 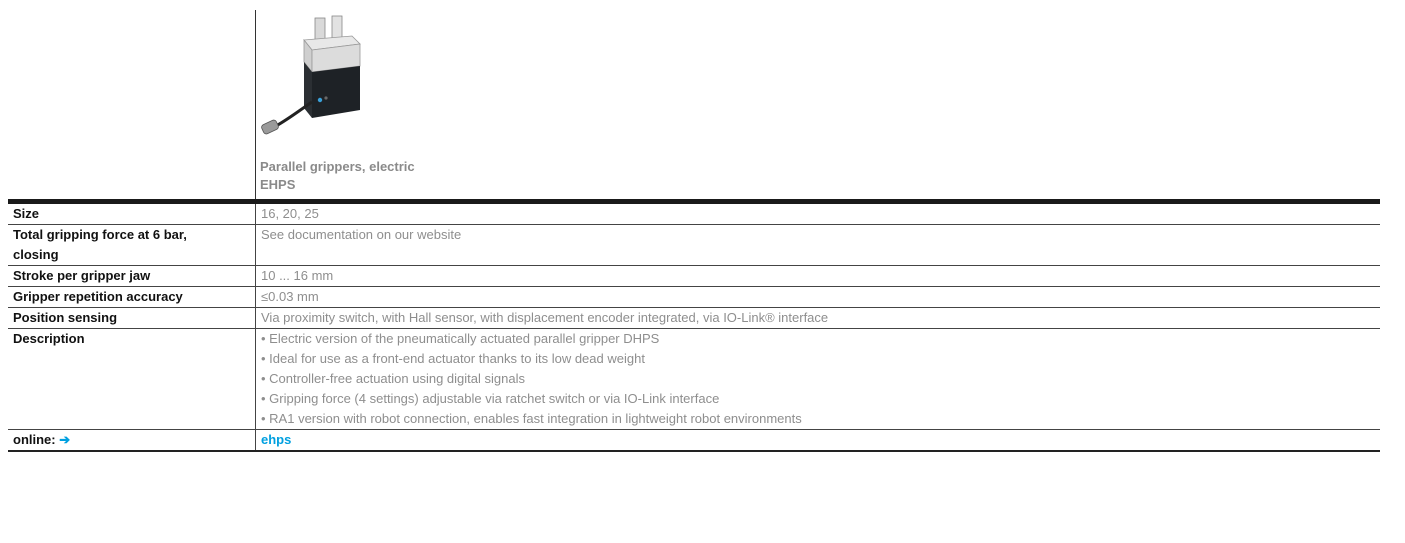 What do you see at coordinates (36, 254) in the screenshot?
I see `gripping-force-label-line2: closing` at bounding box center [36, 254].